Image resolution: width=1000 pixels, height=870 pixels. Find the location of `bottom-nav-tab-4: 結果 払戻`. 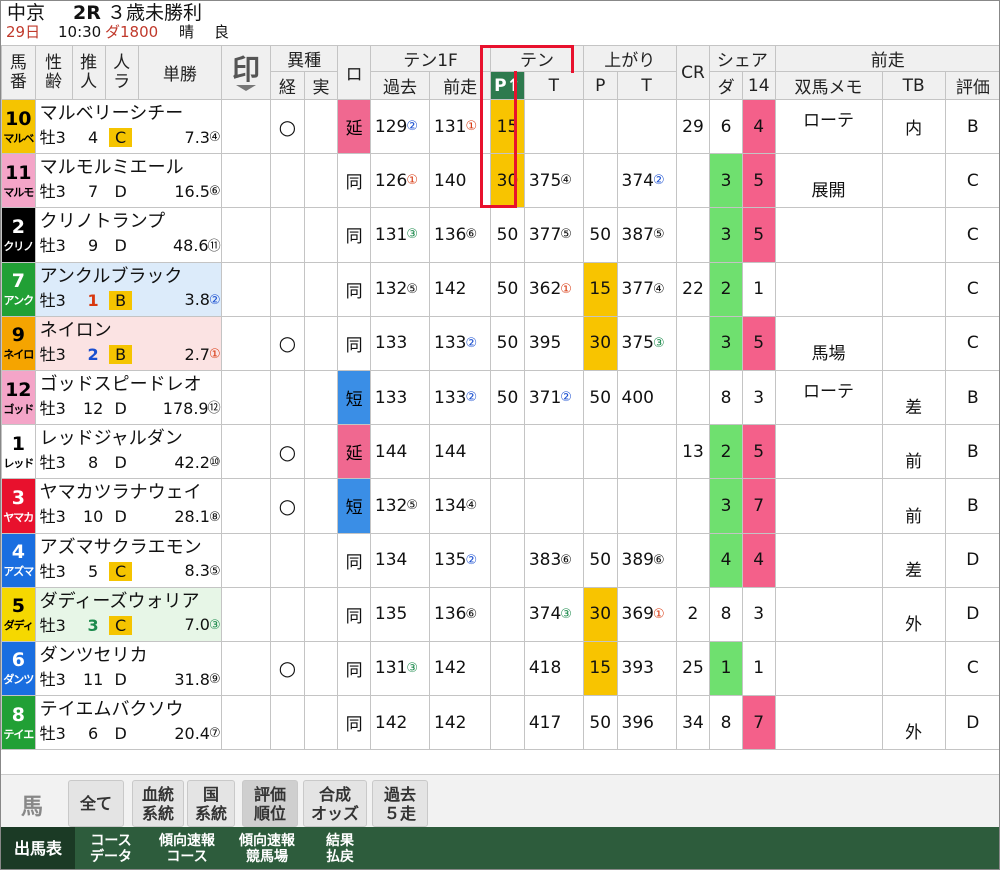

bottom-nav-tab-4: 結果 払戻 is located at coordinates (340, 848).